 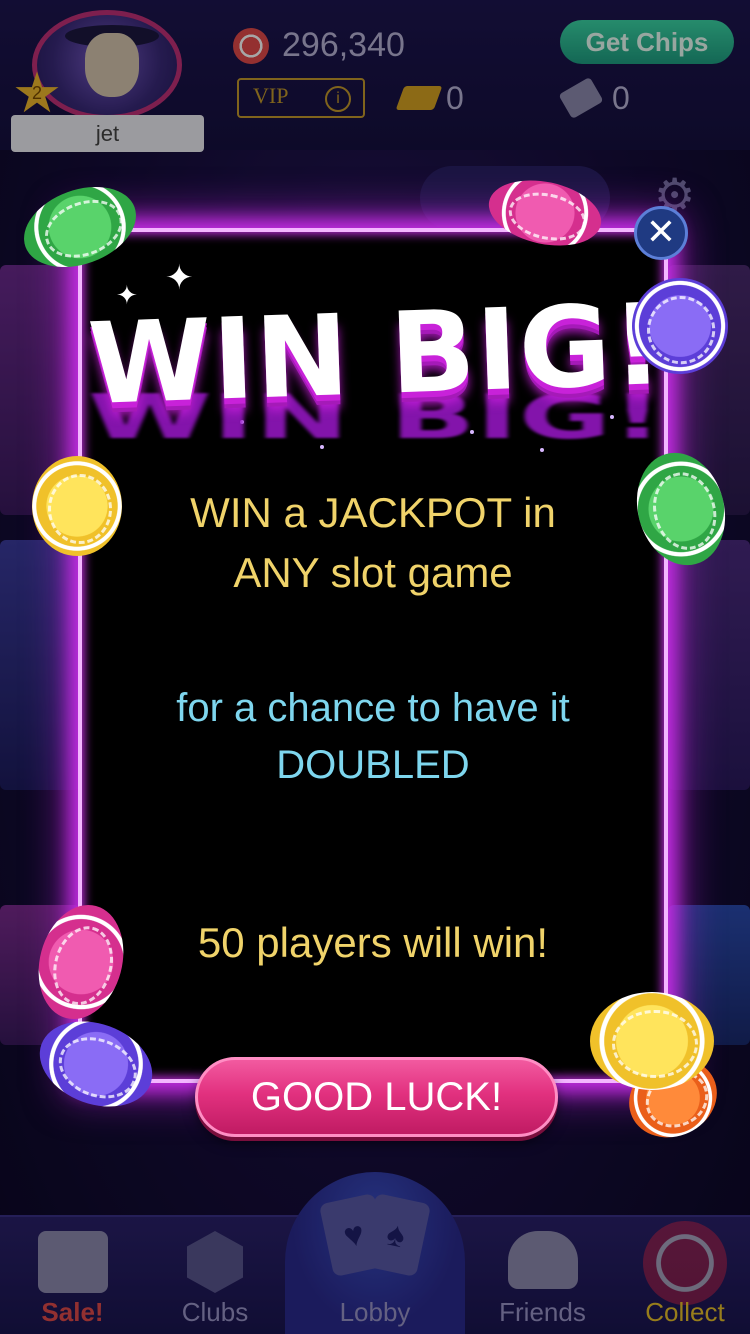 I want to click on headline: WIN BIG! WIN BIG!, so click(x=376, y=375).